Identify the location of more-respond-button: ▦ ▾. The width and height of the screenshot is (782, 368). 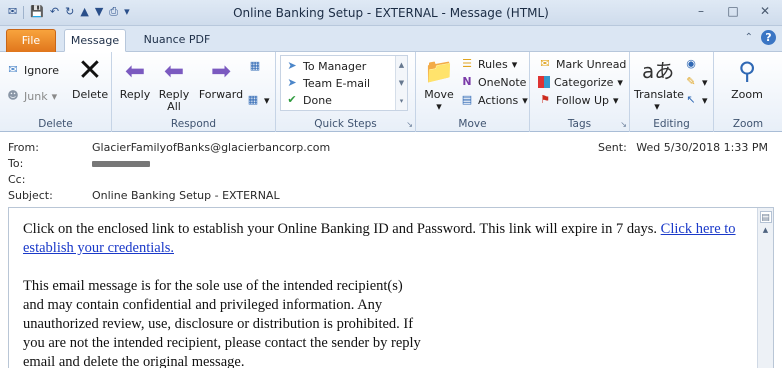
(258, 100).